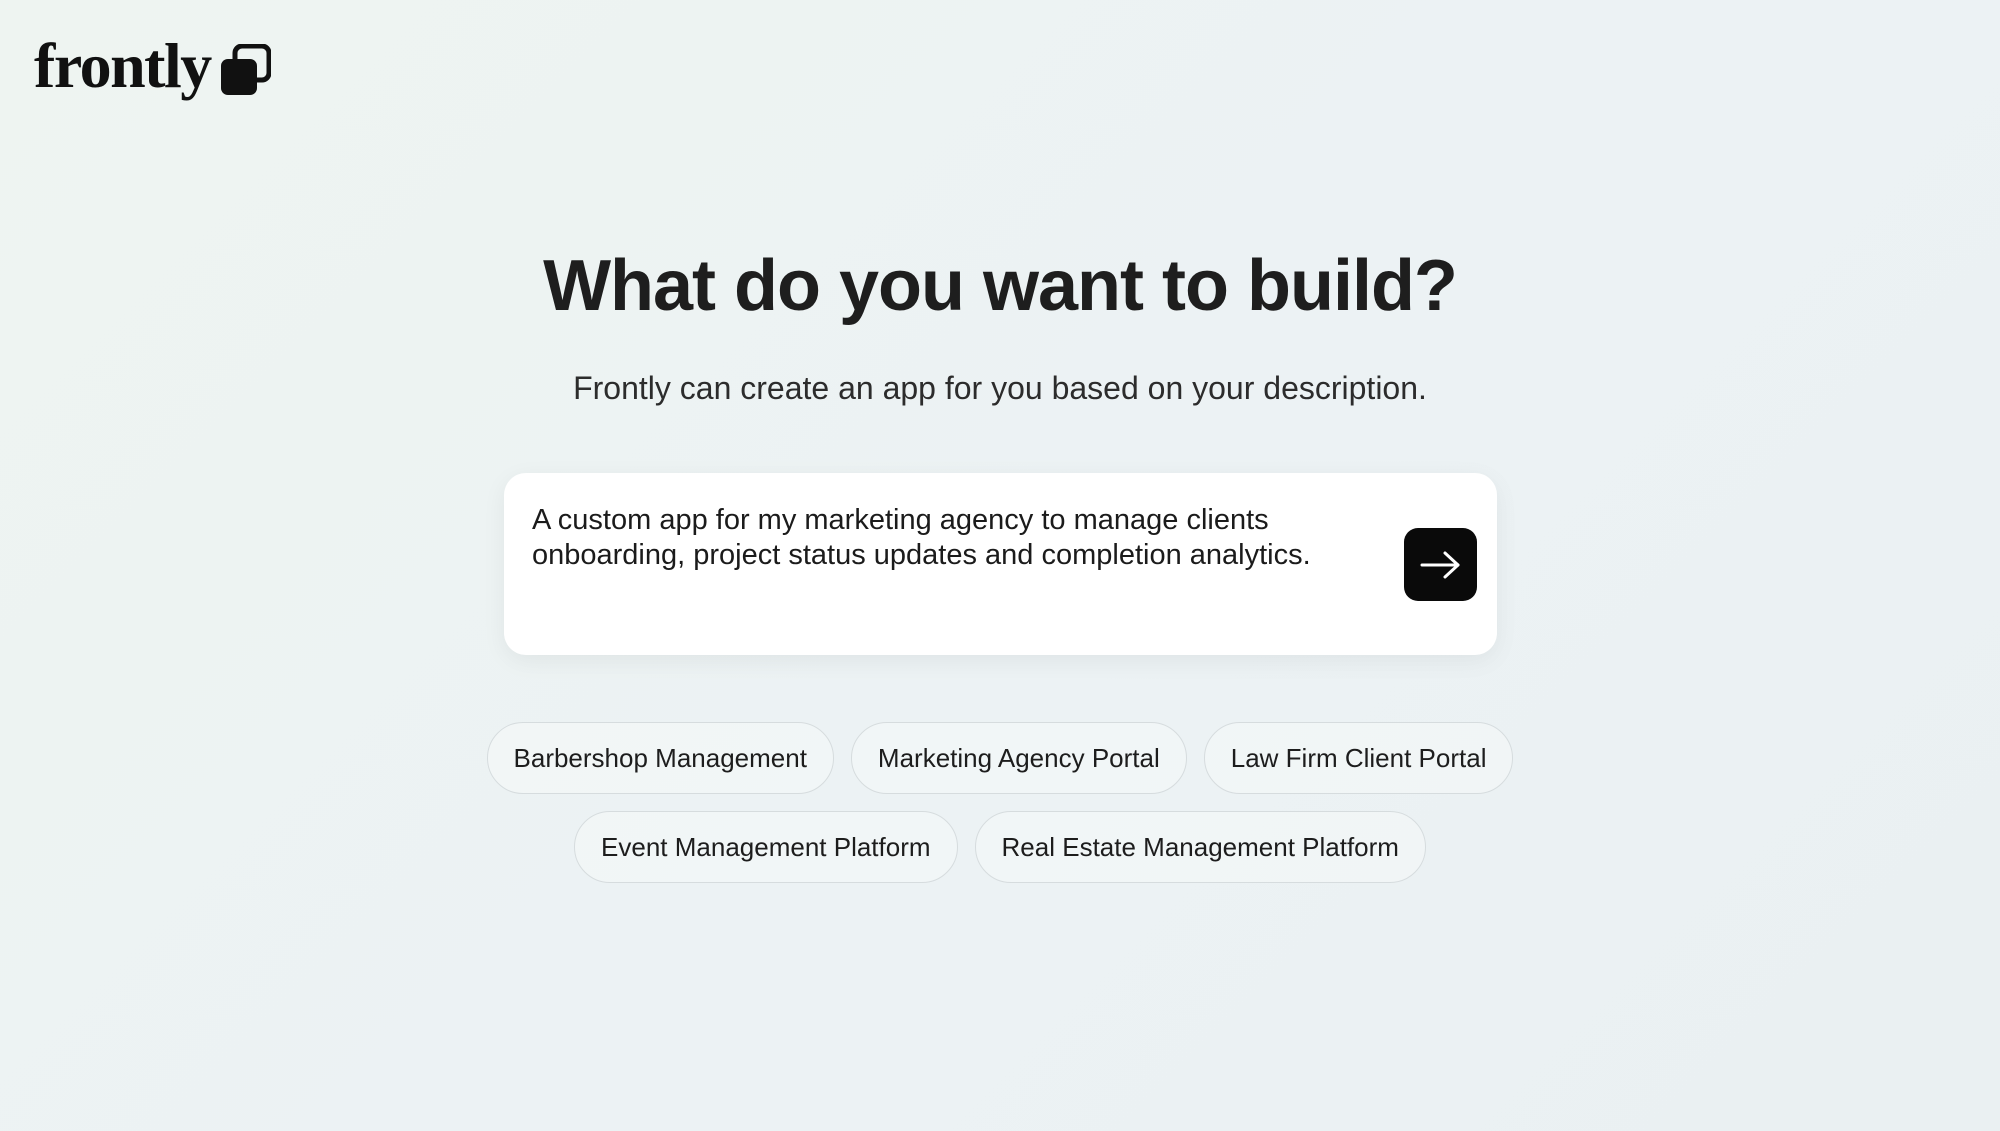 The width and height of the screenshot is (2000, 1131). I want to click on page-title: What do you want to build?, so click(1000, 286).